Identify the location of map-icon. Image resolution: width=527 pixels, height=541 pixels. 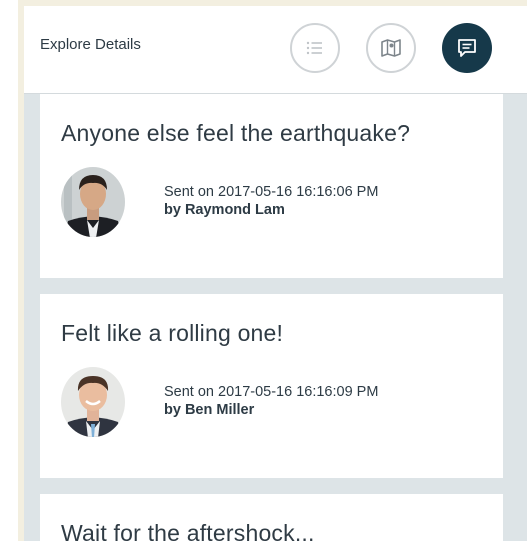
(391, 48).